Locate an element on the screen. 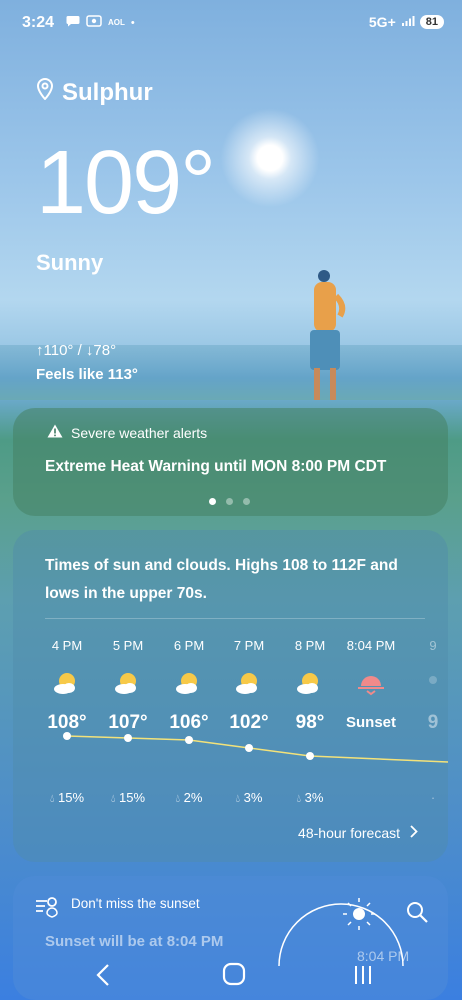 Image resolution: width=462 pixels, height=1000 pixels. status-right: 5G+ 81 is located at coordinates (406, 22).